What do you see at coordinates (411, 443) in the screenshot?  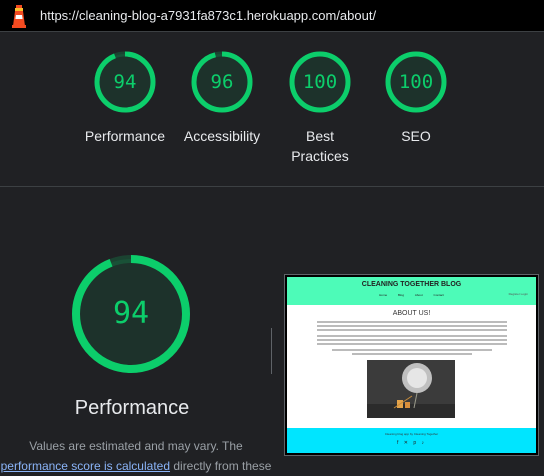 I see `social-icons: f ✕ p ♪` at bounding box center [411, 443].